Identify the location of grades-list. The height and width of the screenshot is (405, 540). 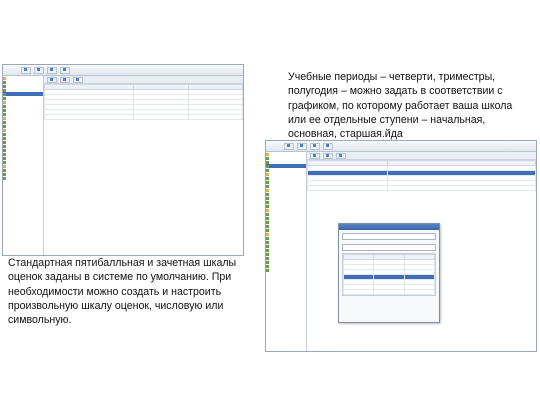
(389, 274).